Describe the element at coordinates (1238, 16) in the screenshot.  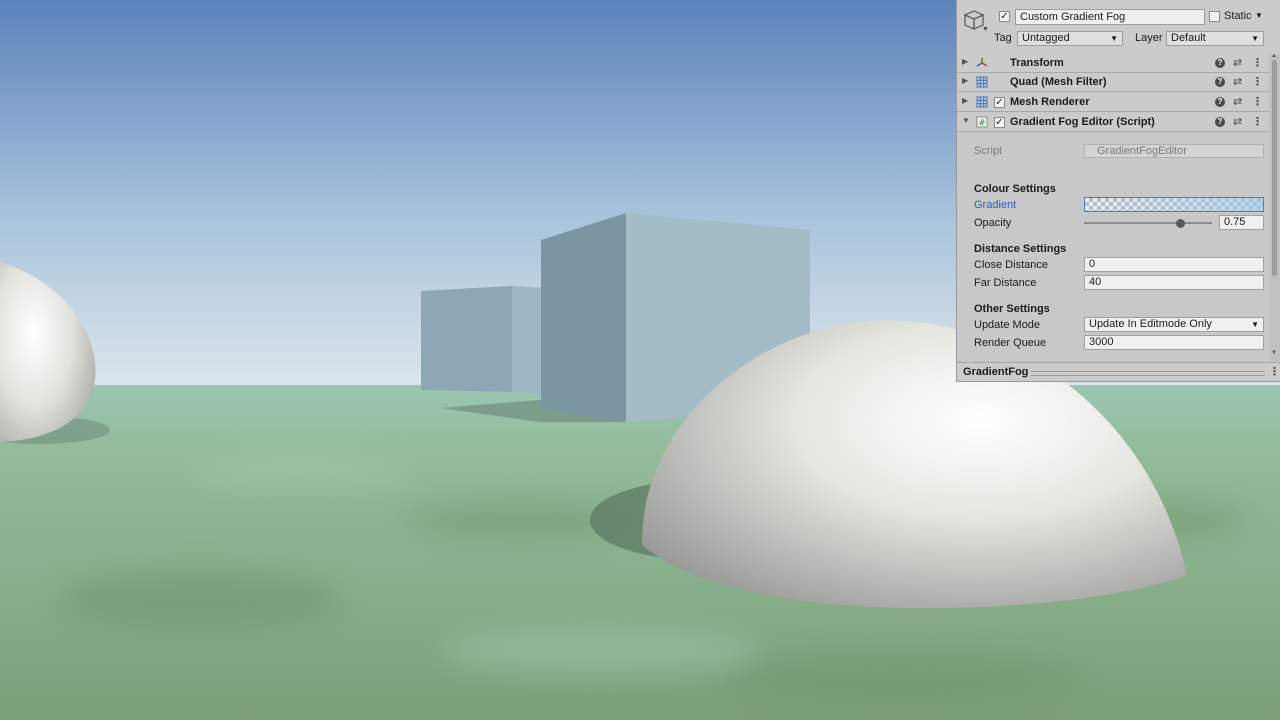
I see `static-label: Static` at that location.